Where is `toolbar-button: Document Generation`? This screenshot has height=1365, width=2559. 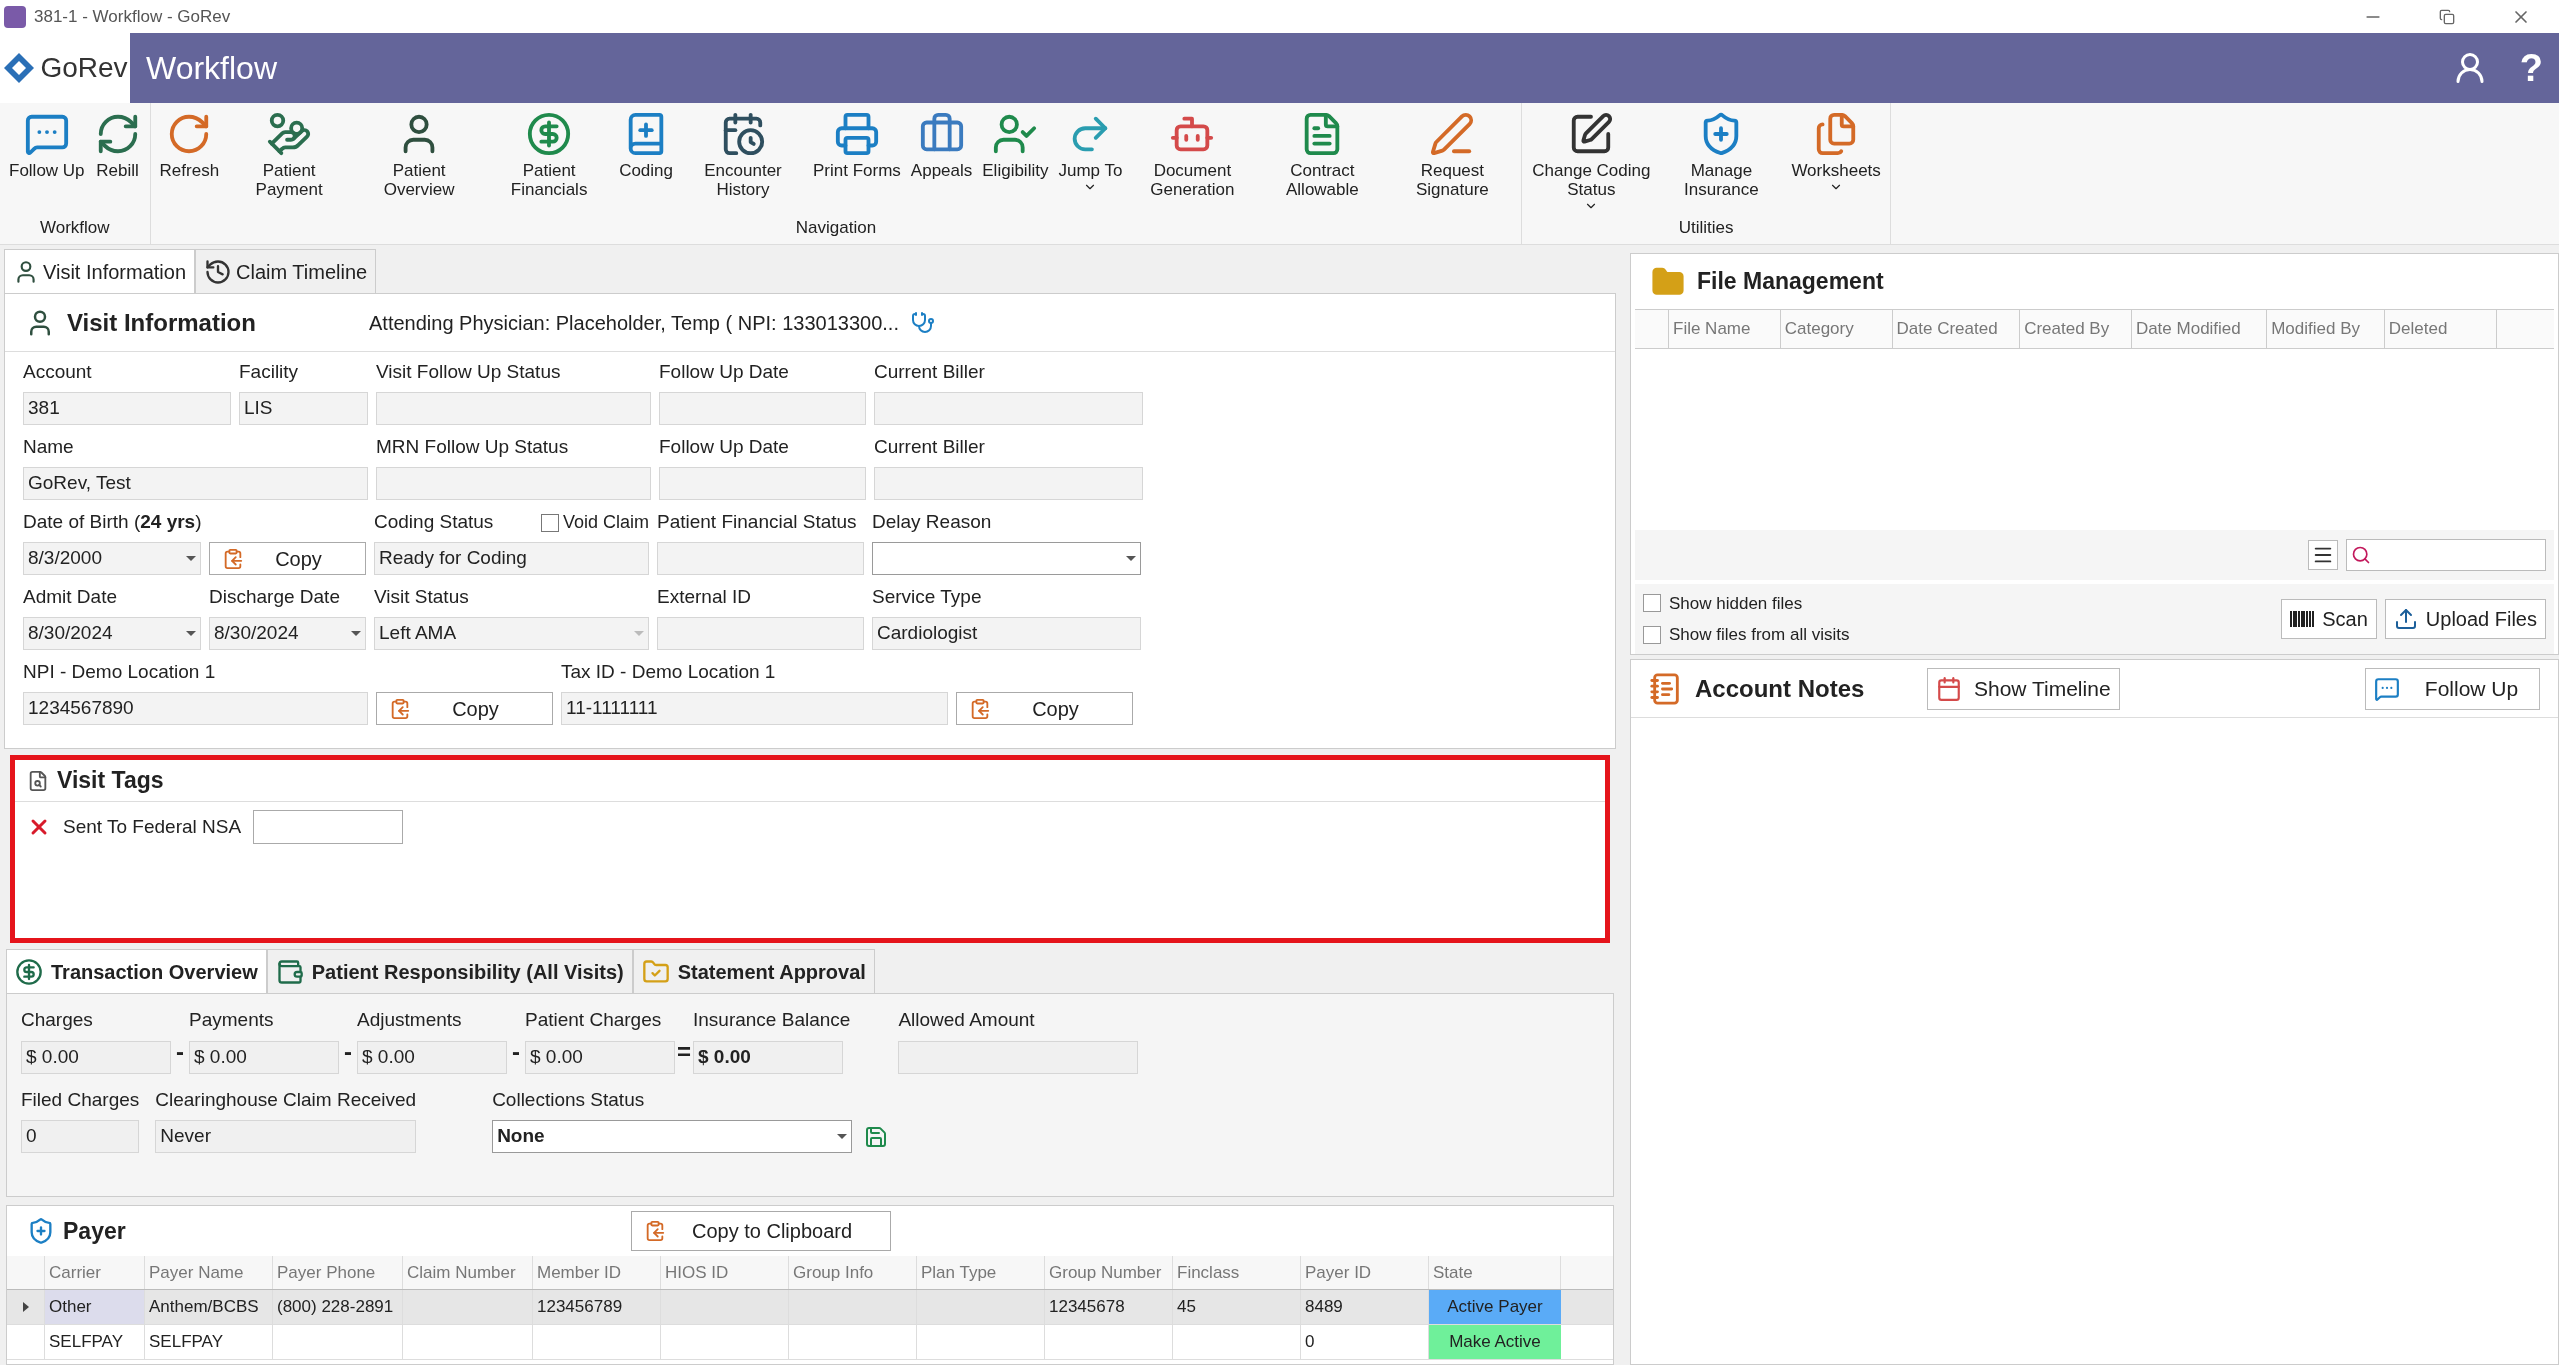 toolbar-button: Document Generation is located at coordinates (1192, 163).